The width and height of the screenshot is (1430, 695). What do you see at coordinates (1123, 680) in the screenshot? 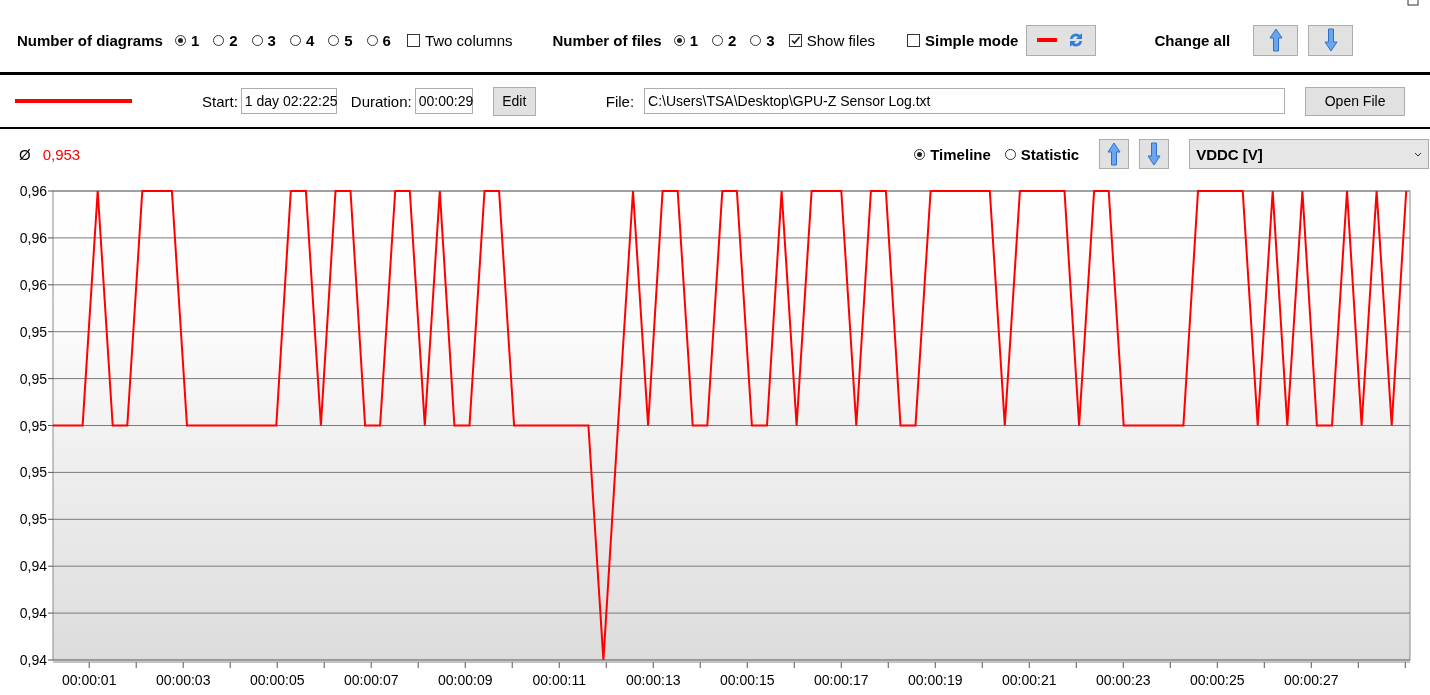
I see `x-axis-label: 00:00:23` at bounding box center [1123, 680].